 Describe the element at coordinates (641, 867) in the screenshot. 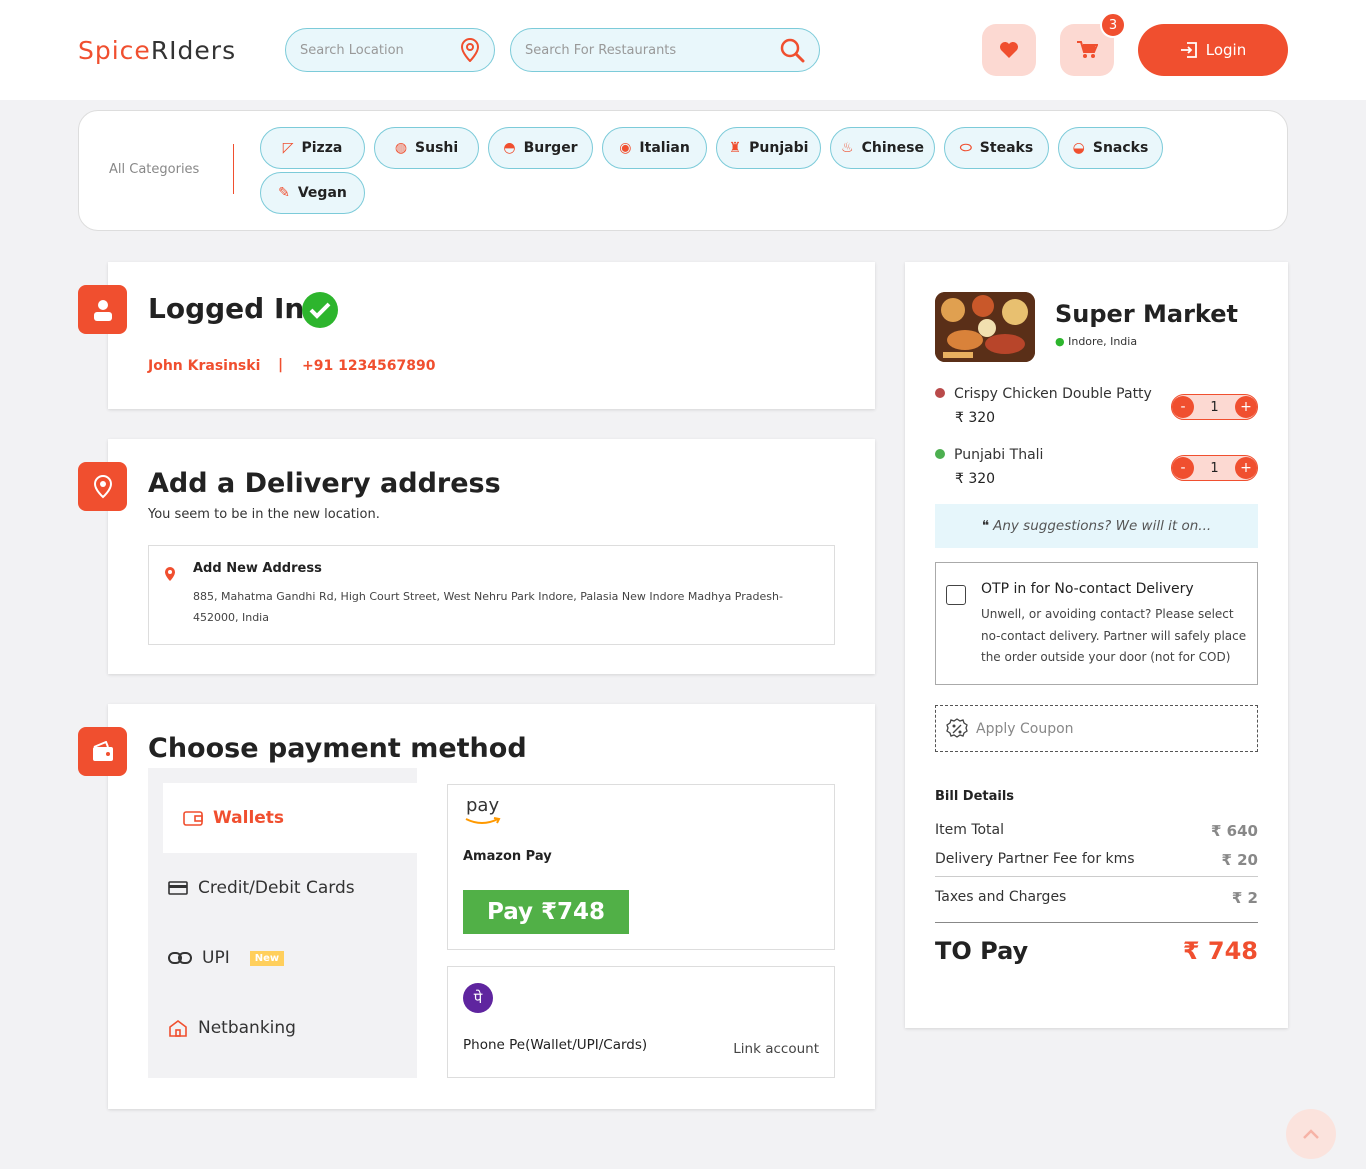

I see `amazon-pay-option: pay Amazon Pay Pay ₹748` at that location.